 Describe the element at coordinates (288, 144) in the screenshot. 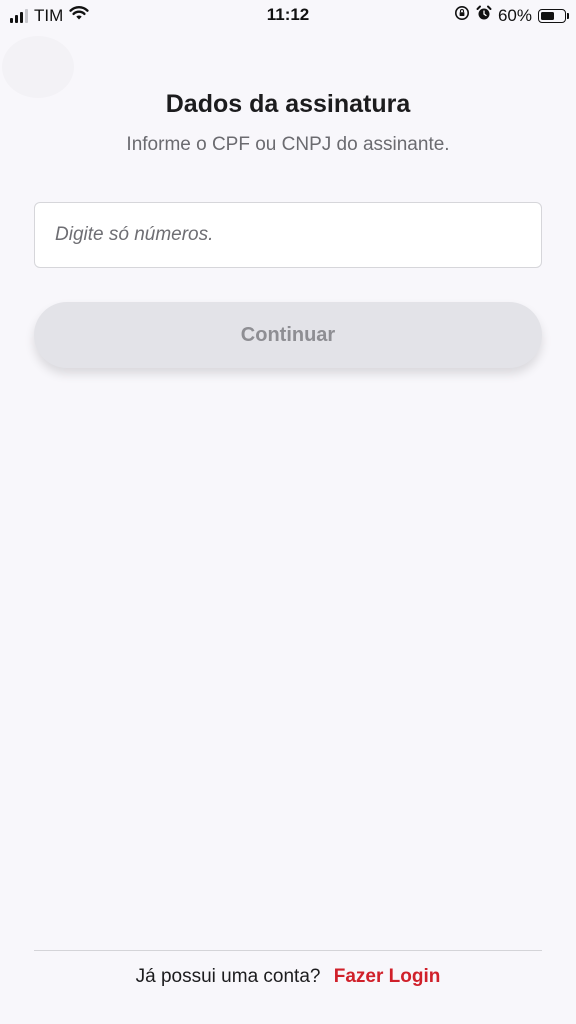

I see `page-subtitle: Informe o CPF ou CNPJ do assinante.` at that location.